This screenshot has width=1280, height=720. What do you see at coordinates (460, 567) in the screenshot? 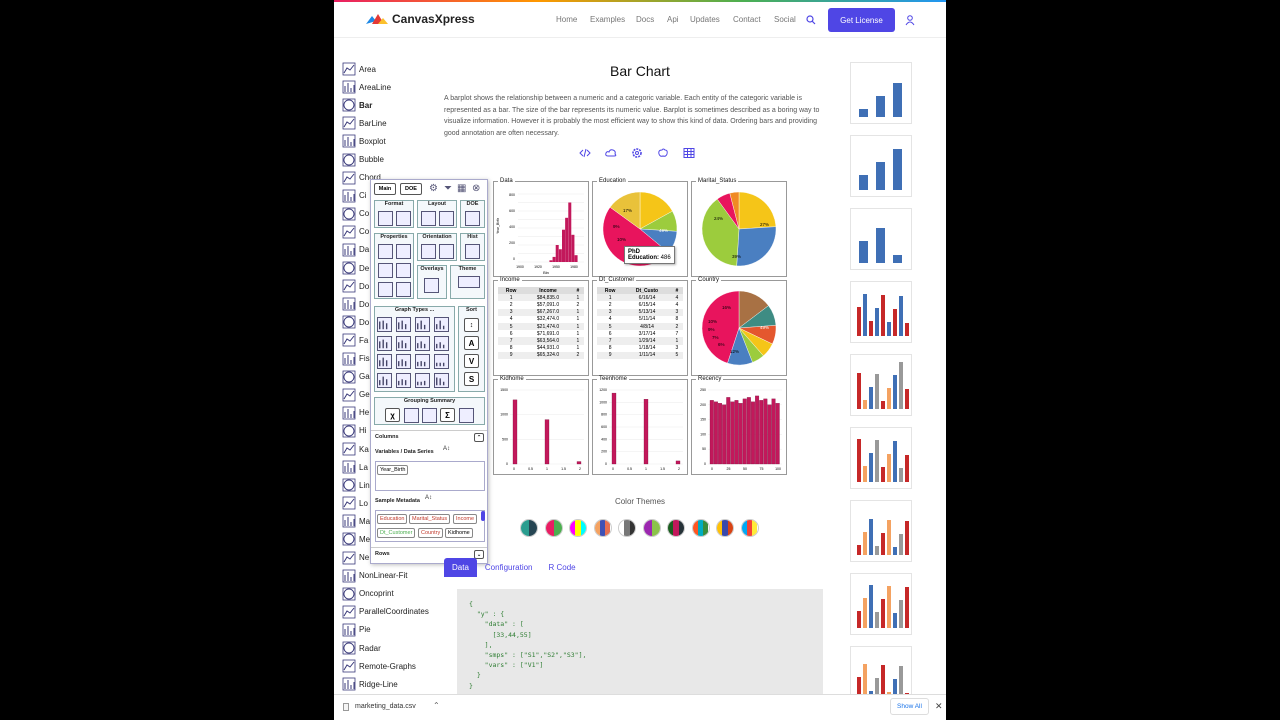
I see `tab-data: Data` at bounding box center [460, 567].